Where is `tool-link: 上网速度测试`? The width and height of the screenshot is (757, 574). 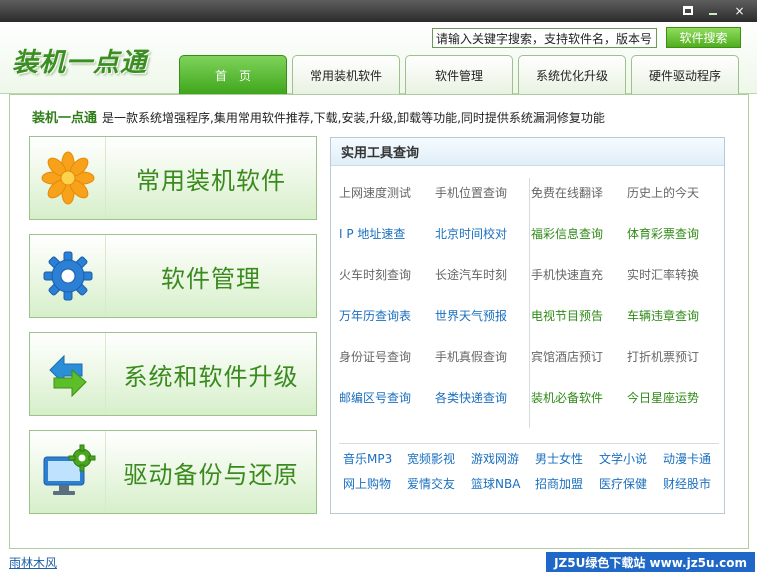 tool-link: 上网速度测试 is located at coordinates (387, 193).